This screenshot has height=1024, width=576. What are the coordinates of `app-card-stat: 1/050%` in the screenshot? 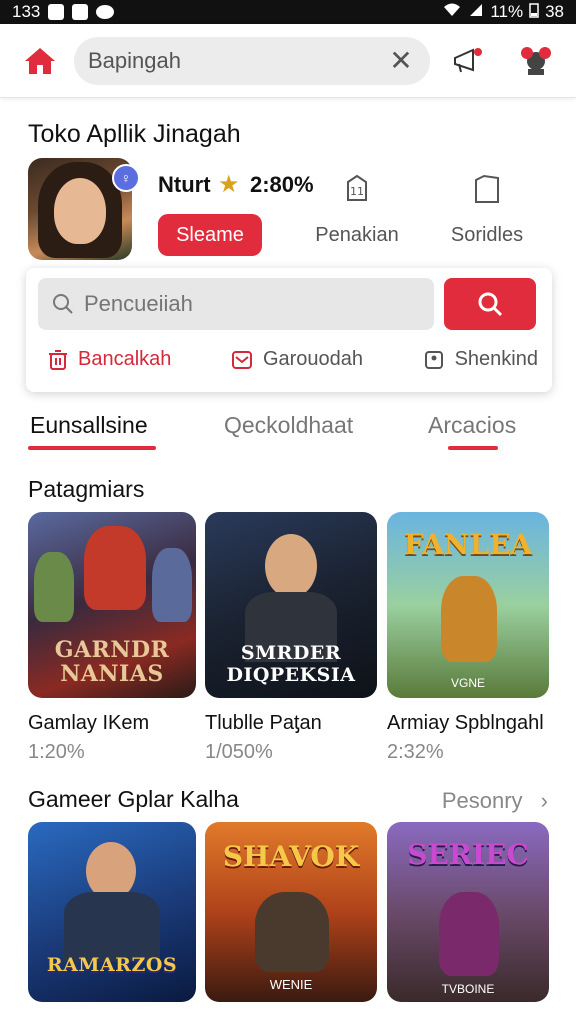 It's located at (239, 752).